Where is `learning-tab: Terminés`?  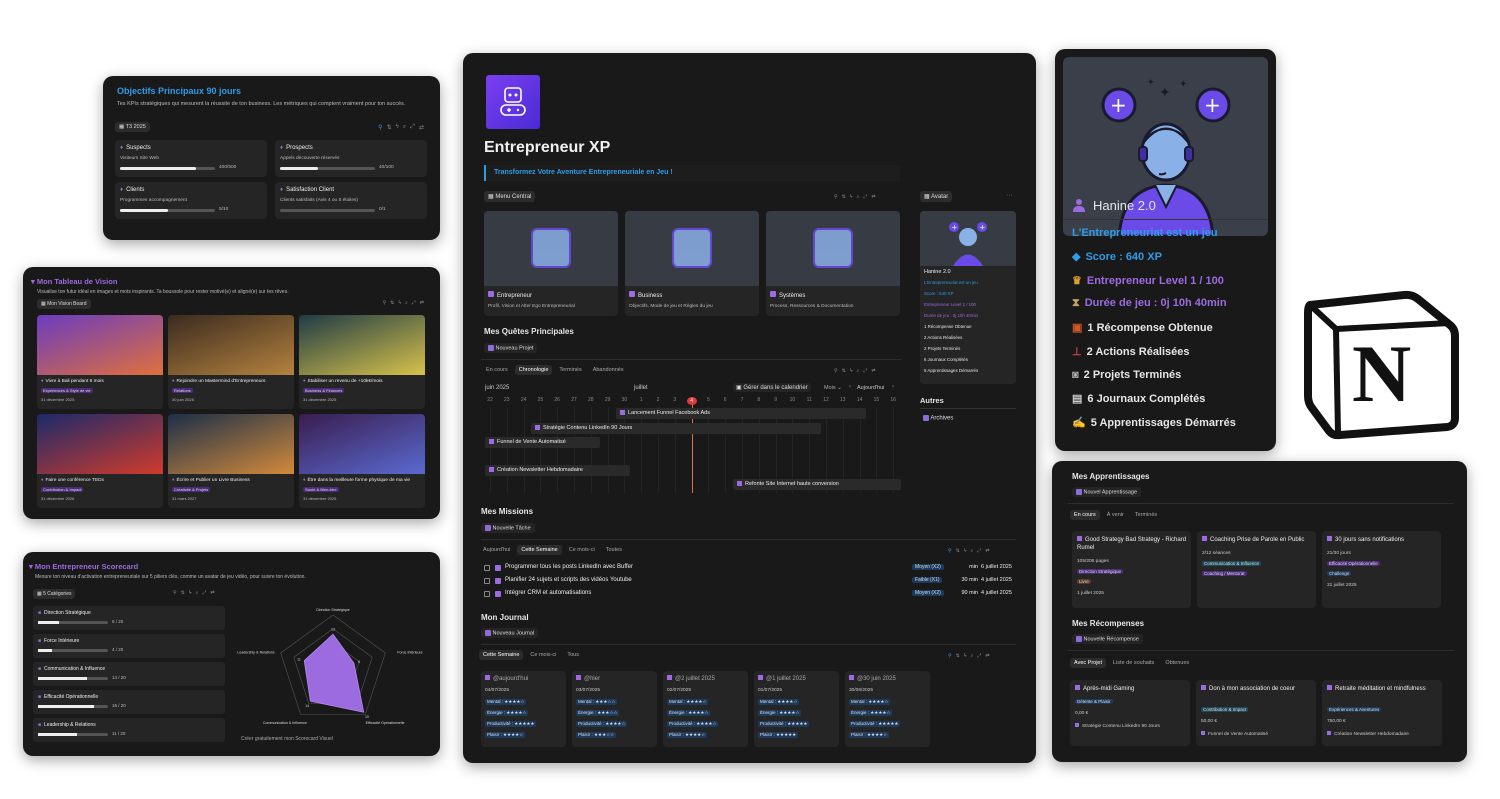
learning-tab: Terminés is located at coordinates (1146, 515).